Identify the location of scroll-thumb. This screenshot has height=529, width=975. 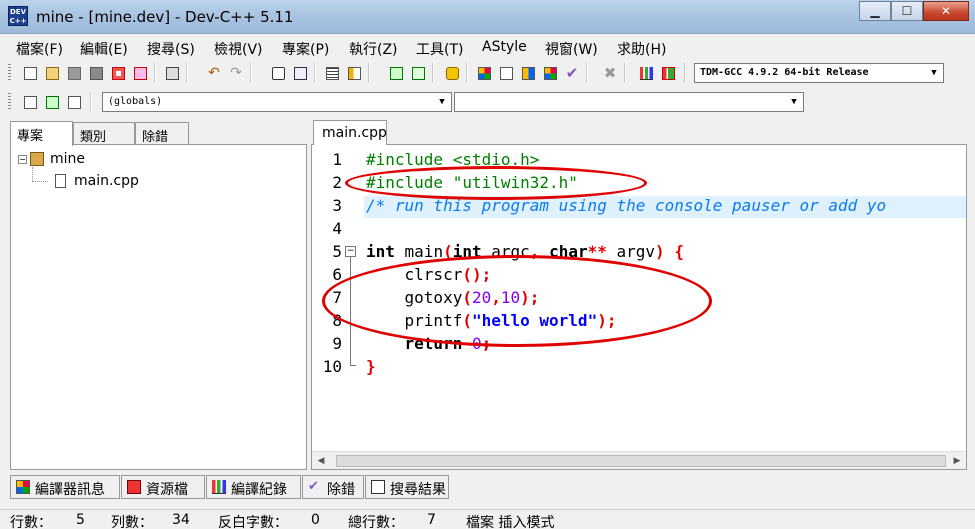
(641, 461).